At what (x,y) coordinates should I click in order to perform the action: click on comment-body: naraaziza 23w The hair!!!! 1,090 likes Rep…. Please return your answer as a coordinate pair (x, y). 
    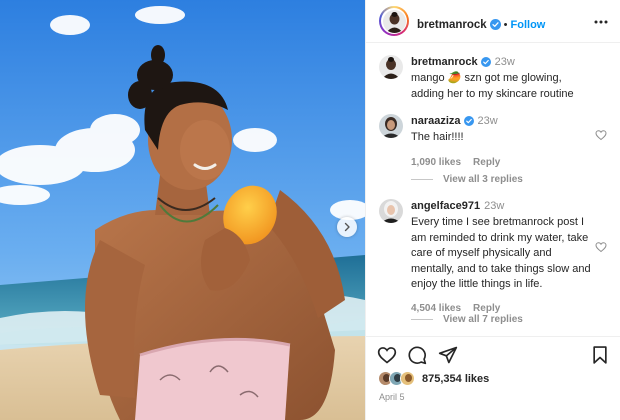
    Looking at the image, I should click on (502, 142).